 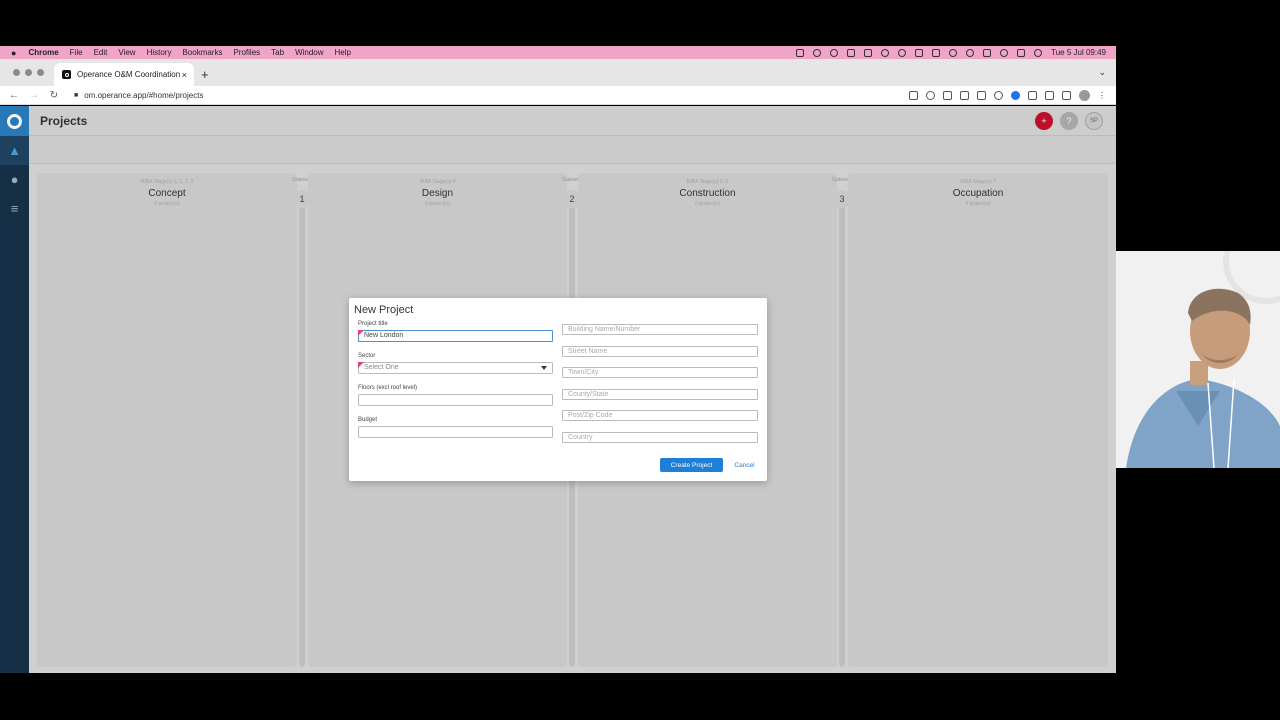 What do you see at coordinates (367, 356) in the screenshot?
I see `sector-label: Sector` at bounding box center [367, 356].